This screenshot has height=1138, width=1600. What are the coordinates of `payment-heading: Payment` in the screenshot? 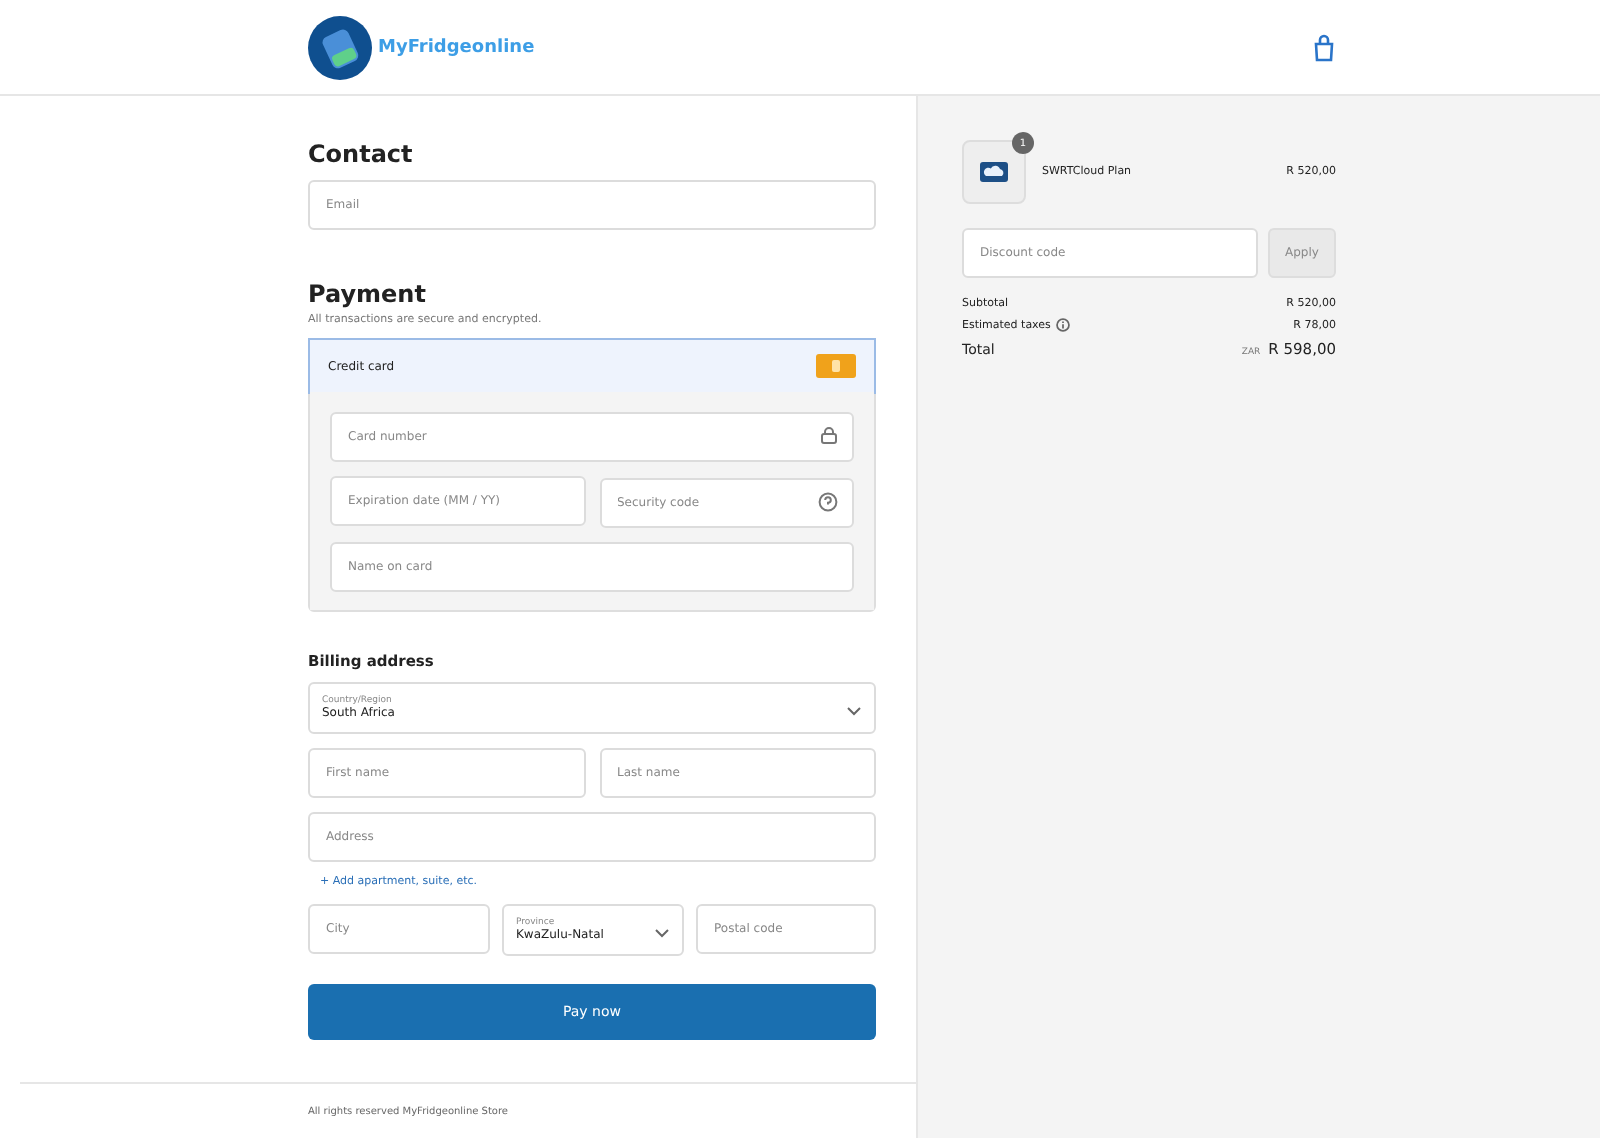 It's located at (368, 294).